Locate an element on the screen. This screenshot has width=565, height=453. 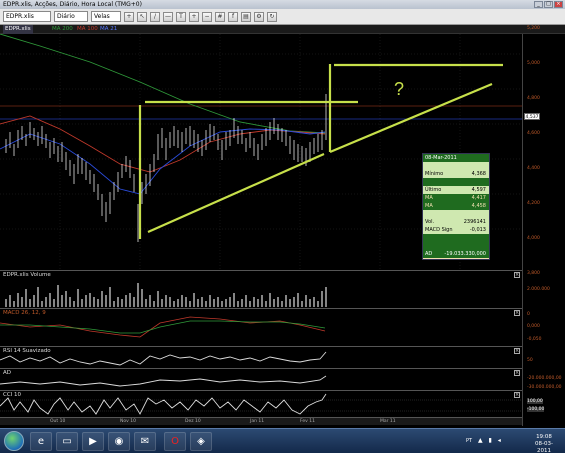
cci-panel: CCI 10 × is located at coordinates (261, 403).